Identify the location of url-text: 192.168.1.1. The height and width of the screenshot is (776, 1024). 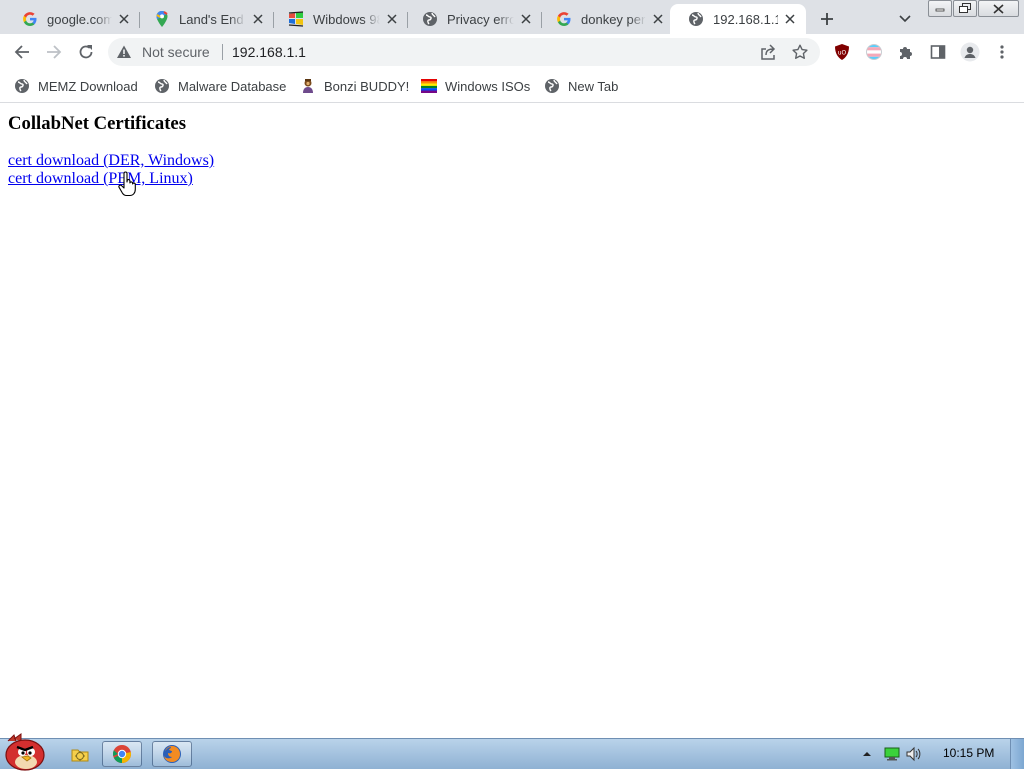
(269, 52).